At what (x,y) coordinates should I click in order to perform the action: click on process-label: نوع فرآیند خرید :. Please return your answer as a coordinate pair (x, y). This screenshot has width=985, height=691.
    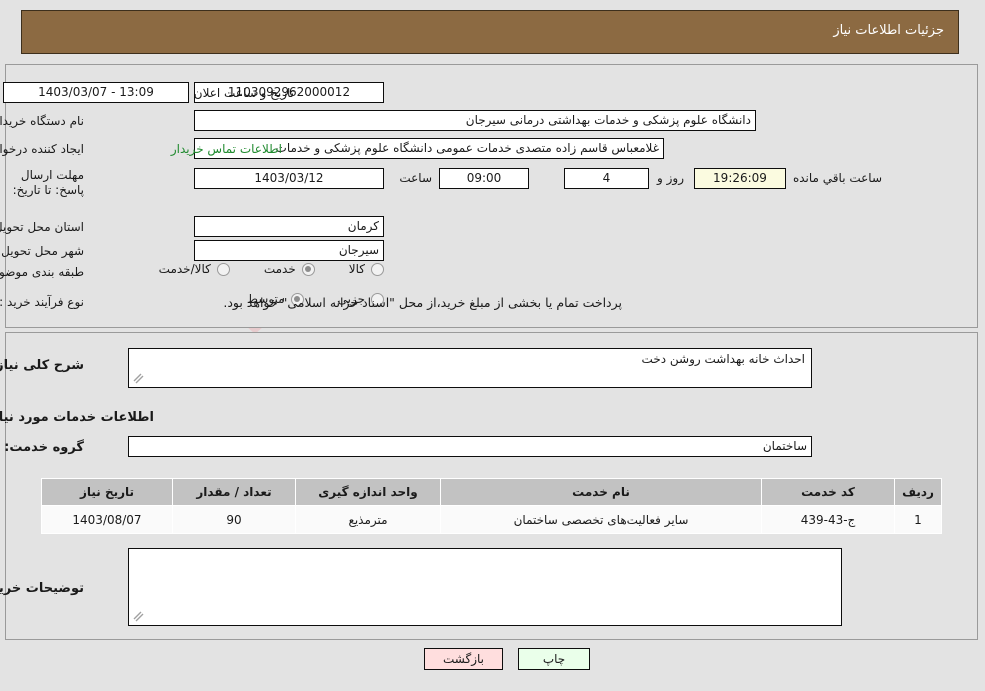
    Looking at the image, I should click on (42, 302).